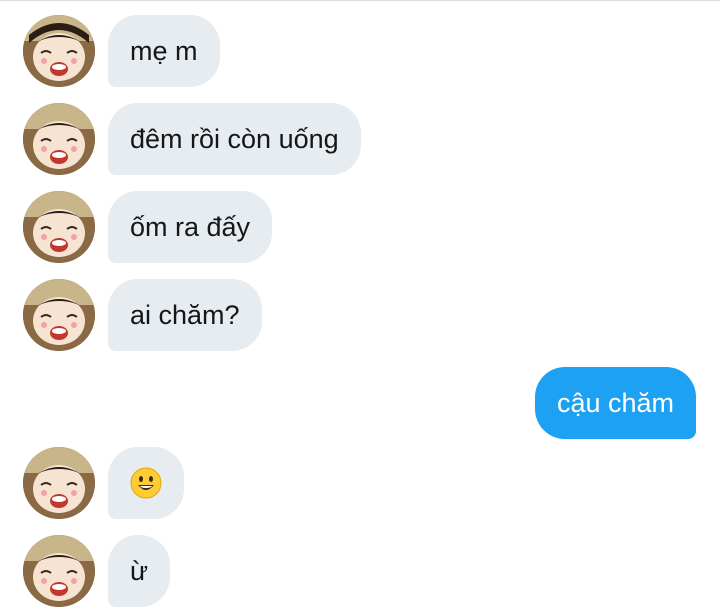 This screenshot has height=611, width=720. I want to click on message-row: đêm rồi còn uống, so click(360, 139).